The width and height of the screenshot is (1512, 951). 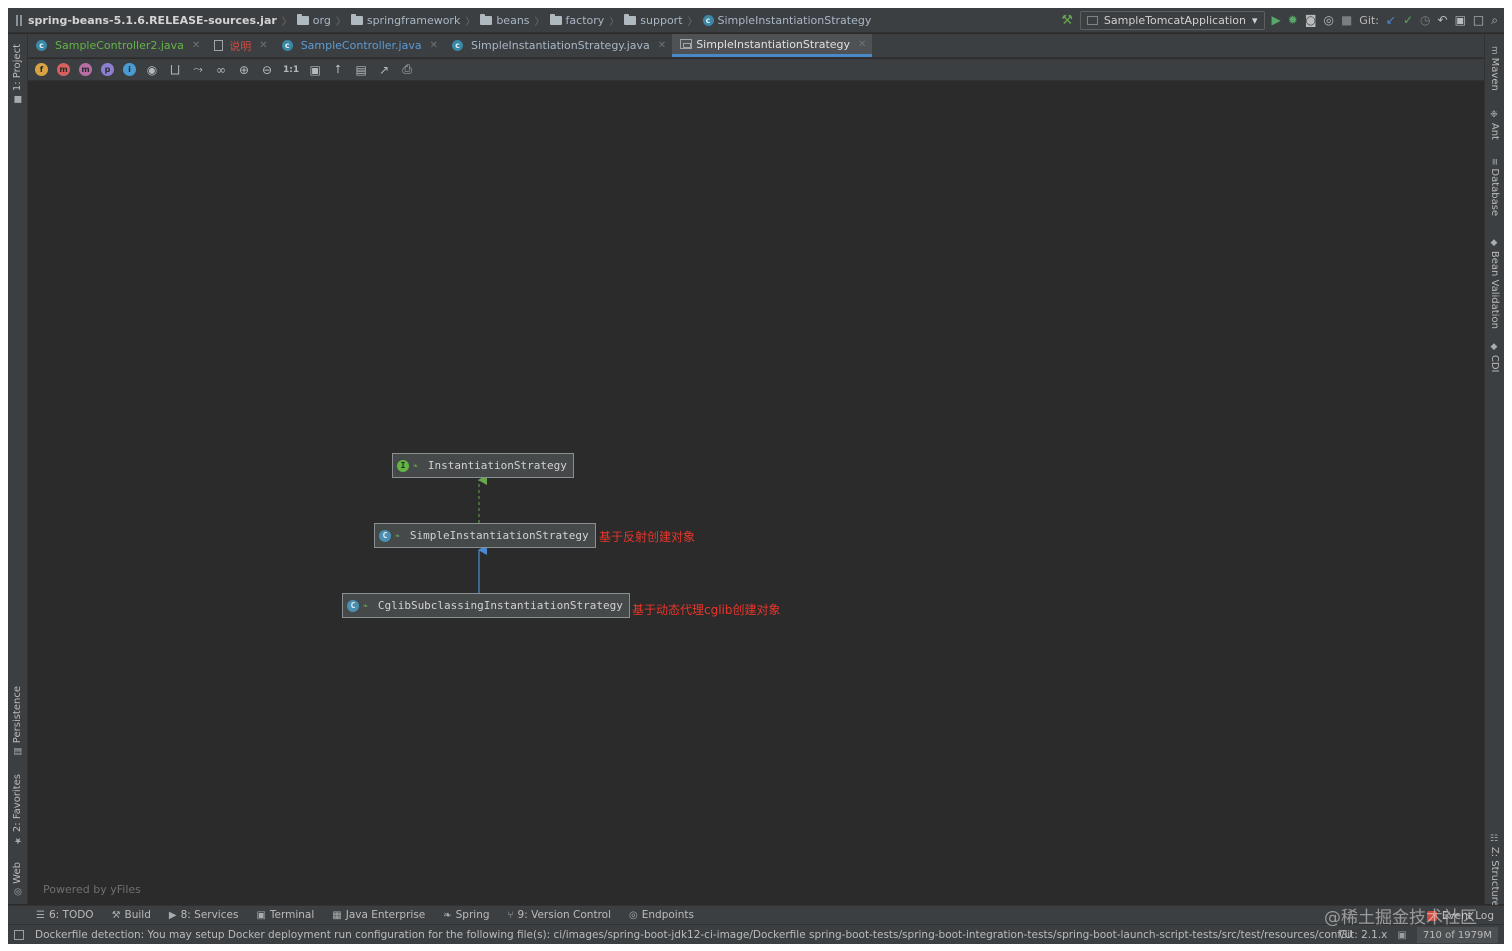 I want to click on run-configuration-select: SampleTomcatApplication ▾, so click(x=1172, y=20).